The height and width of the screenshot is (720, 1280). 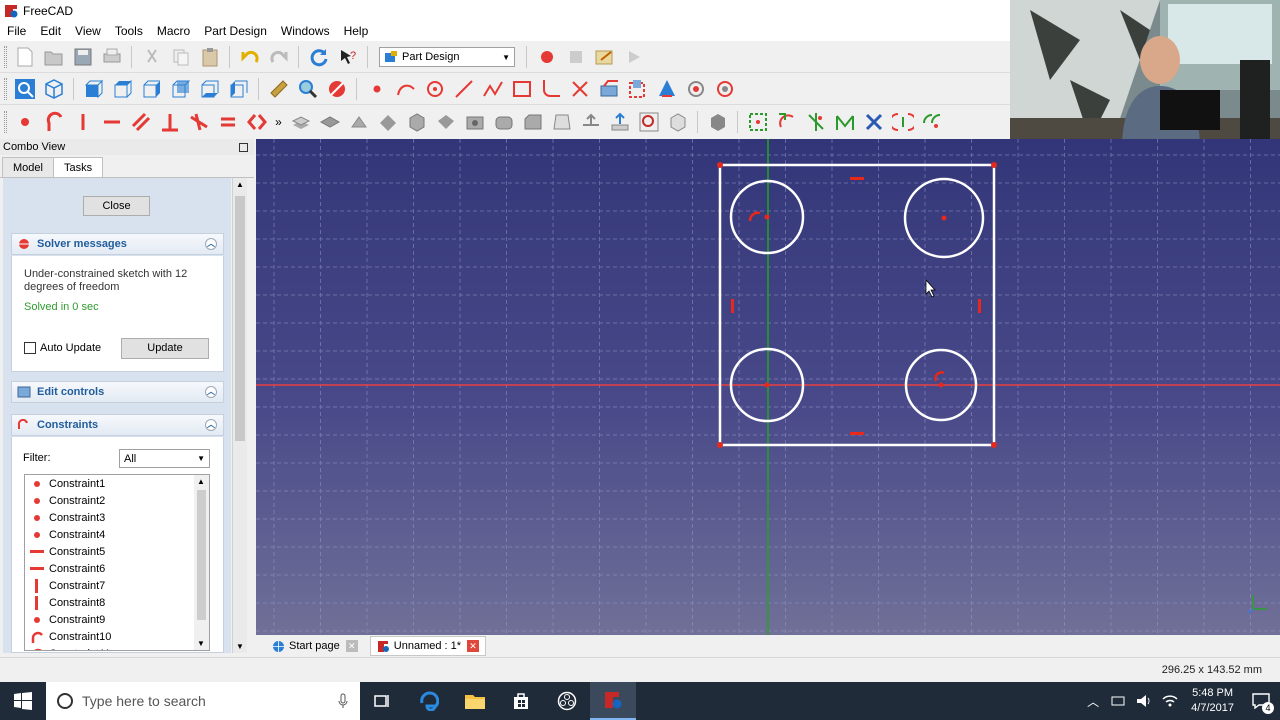 I want to click on trim-tool-icon, so click(x=580, y=89).